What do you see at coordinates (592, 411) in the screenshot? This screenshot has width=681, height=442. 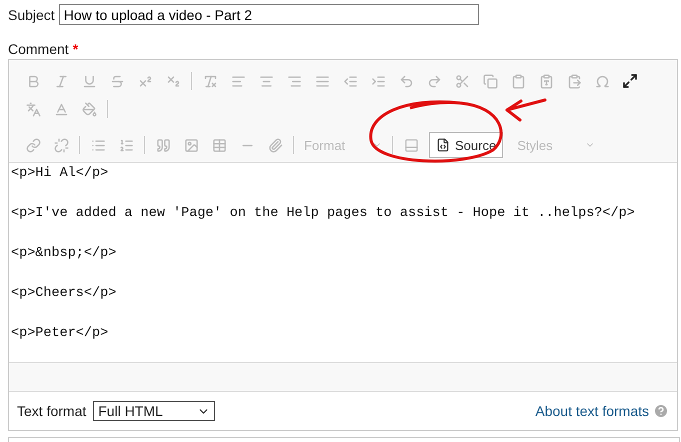 I see `about-text-formats-link: About text formats` at bounding box center [592, 411].